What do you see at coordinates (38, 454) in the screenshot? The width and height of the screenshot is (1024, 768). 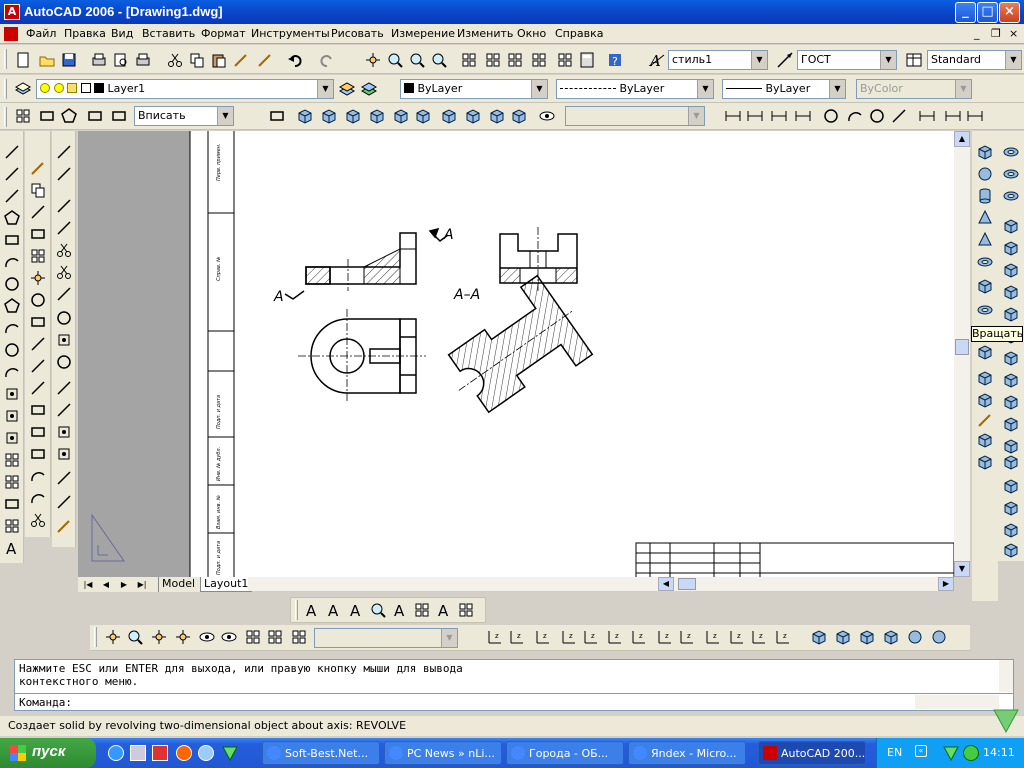 I see `join-icon` at bounding box center [38, 454].